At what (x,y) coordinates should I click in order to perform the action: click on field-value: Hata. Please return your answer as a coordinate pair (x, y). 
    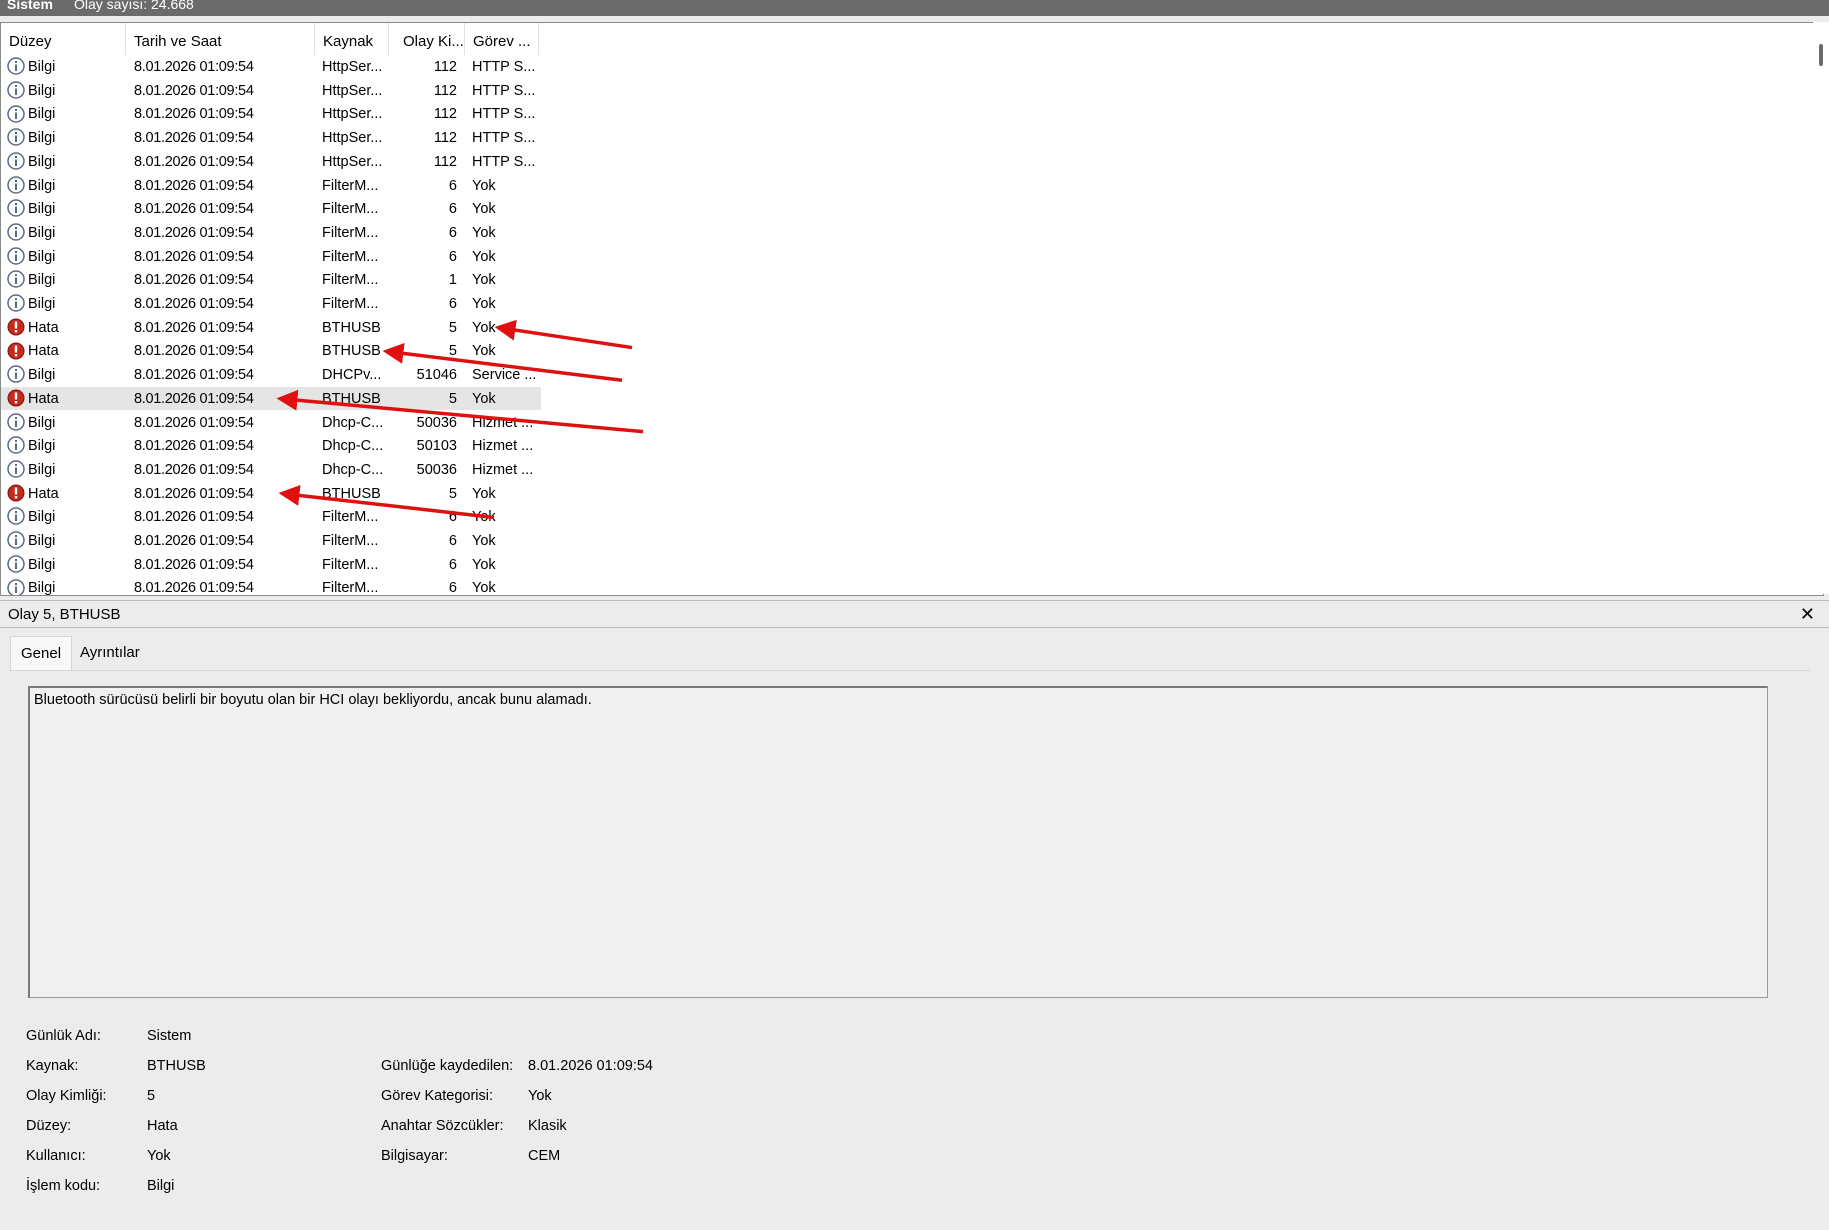
    Looking at the image, I should click on (162, 1126).